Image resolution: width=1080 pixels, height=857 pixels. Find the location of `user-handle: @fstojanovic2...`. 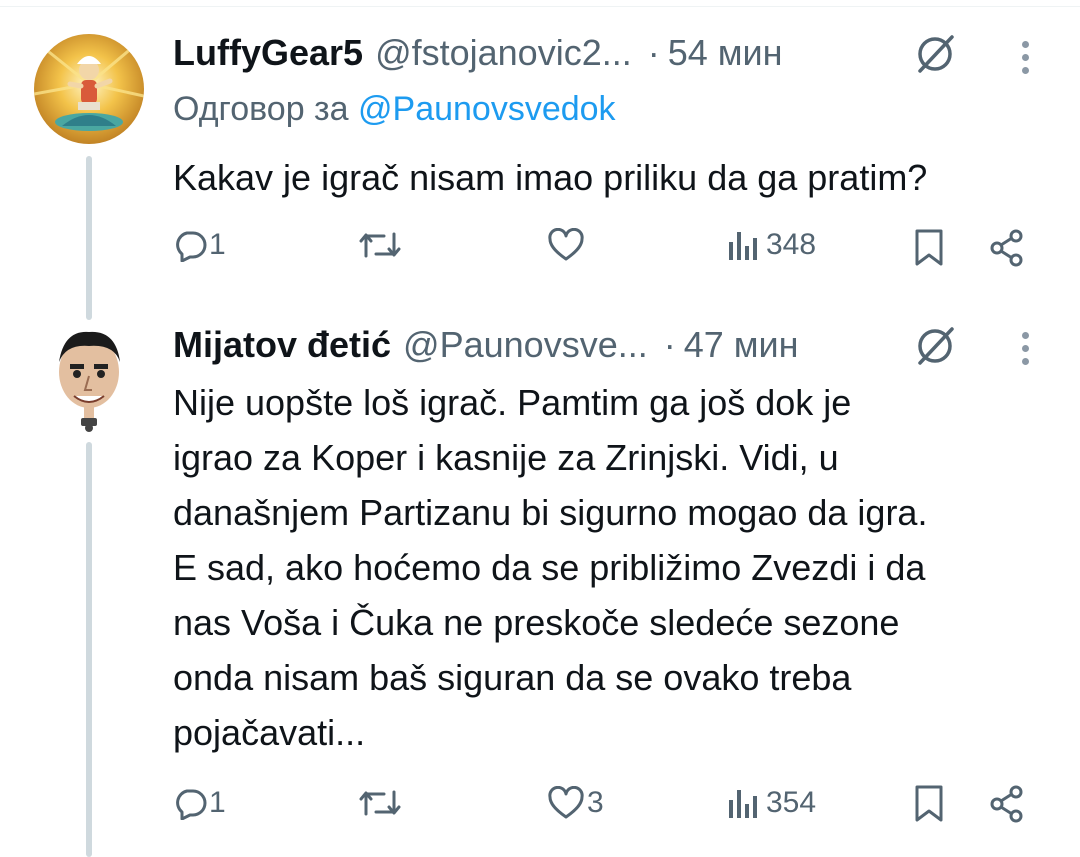

user-handle: @fstojanovic2... is located at coordinates (503, 53).